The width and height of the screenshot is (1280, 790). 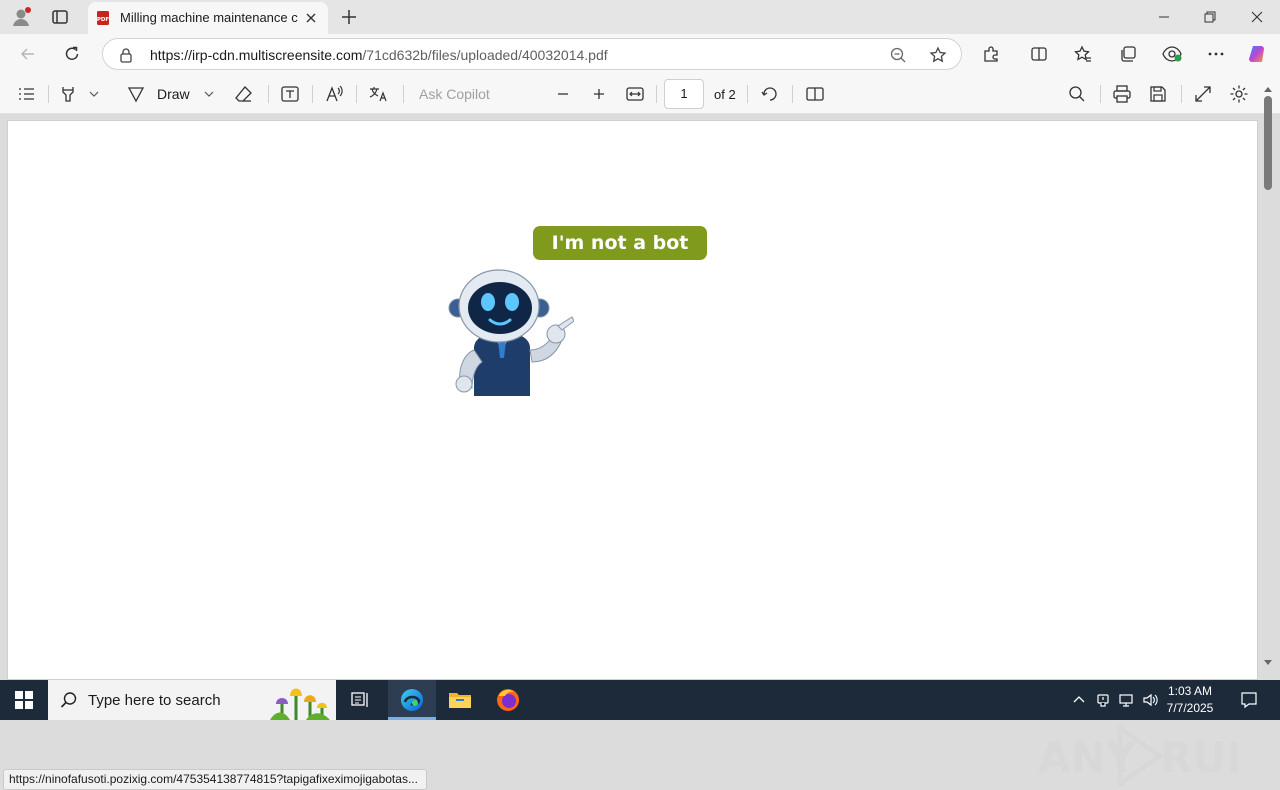 I want to click on page-total: of 2, so click(x=725, y=94).